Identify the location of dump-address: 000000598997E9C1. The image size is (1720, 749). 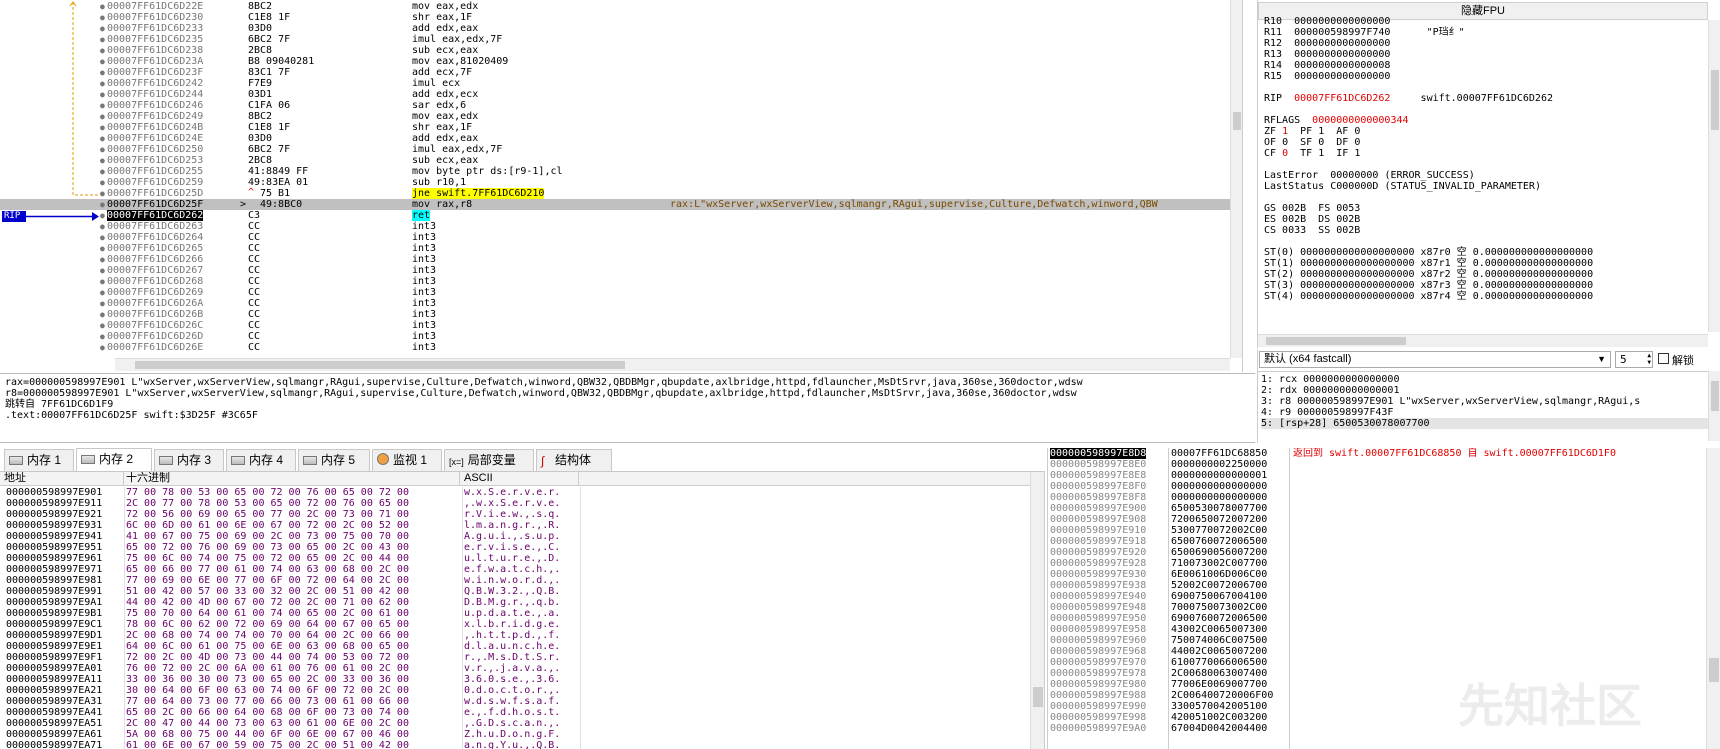
(54, 624).